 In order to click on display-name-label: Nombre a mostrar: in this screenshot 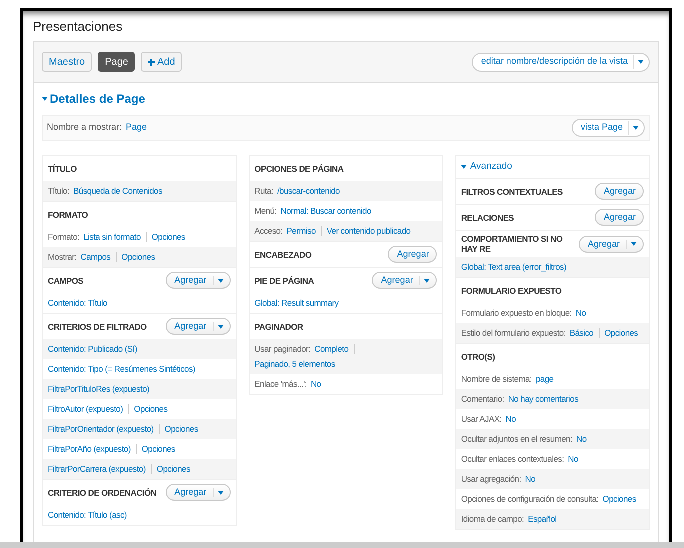, I will do `click(84, 127)`.